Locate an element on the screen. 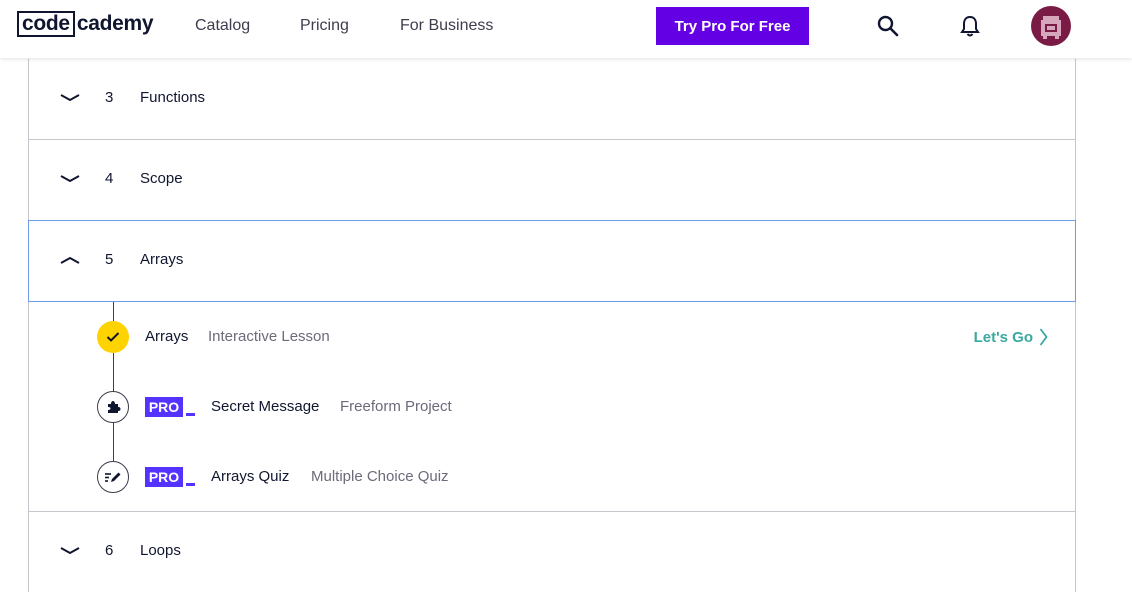 This screenshot has height=592, width=1132. module-row-functions: 3 Functions is located at coordinates (552, 99).